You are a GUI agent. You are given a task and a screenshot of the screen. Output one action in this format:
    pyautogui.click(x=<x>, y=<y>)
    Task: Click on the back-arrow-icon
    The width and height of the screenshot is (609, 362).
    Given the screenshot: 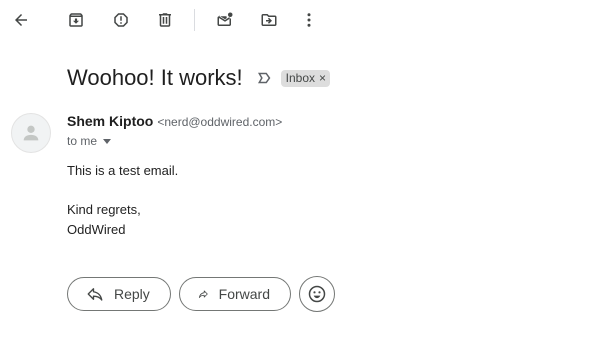 What is the action you would take?
    pyautogui.click(x=21, y=20)
    